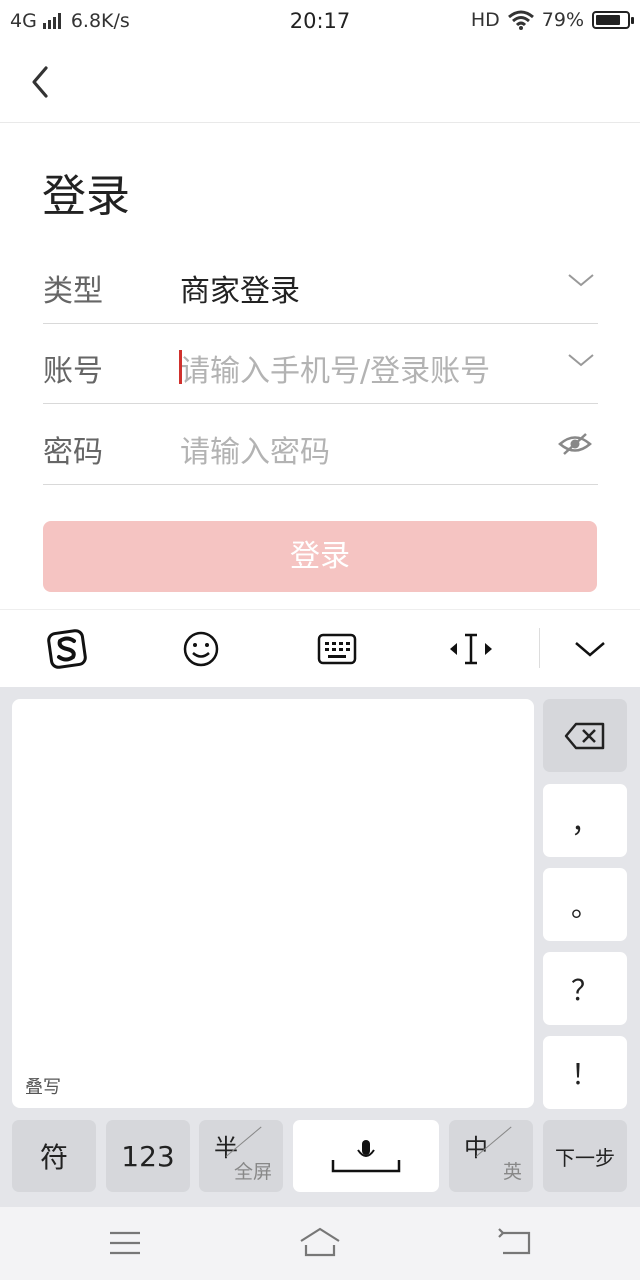  I want to click on cursor-move-icon, so click(471, 649).